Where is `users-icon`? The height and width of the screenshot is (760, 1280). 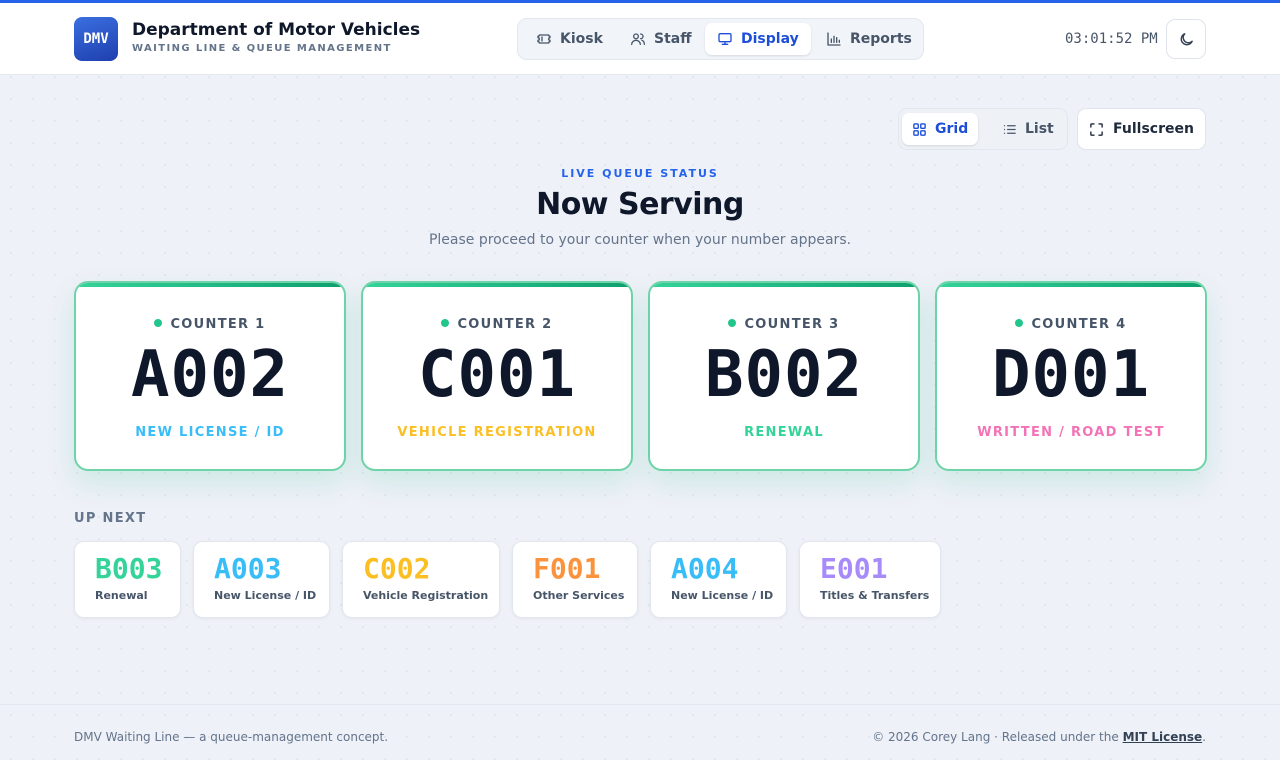 users-icon is located at coordinates (638, 39).